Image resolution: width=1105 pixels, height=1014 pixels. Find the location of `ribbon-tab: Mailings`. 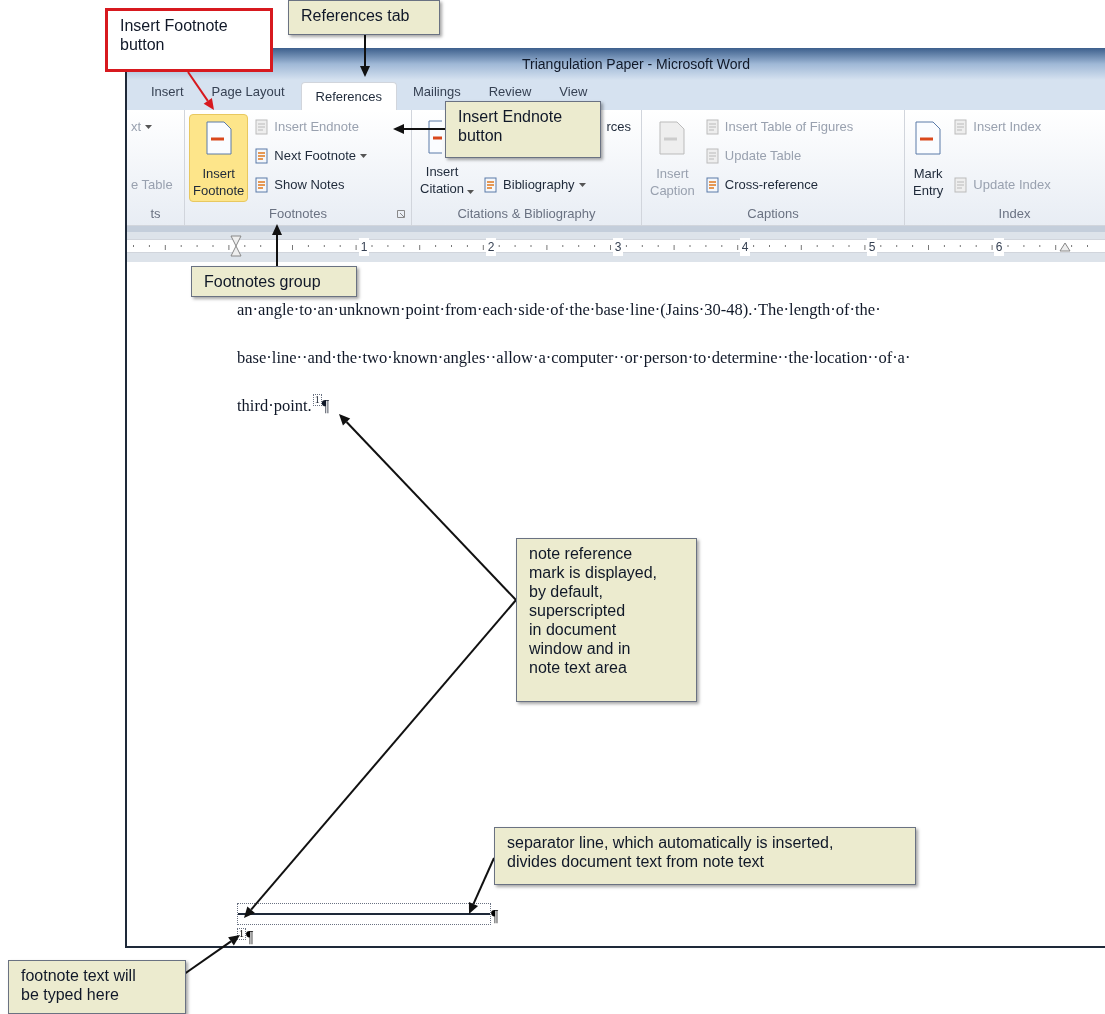

ribbon-tab: Mailings is located at coordinates (437, 91).